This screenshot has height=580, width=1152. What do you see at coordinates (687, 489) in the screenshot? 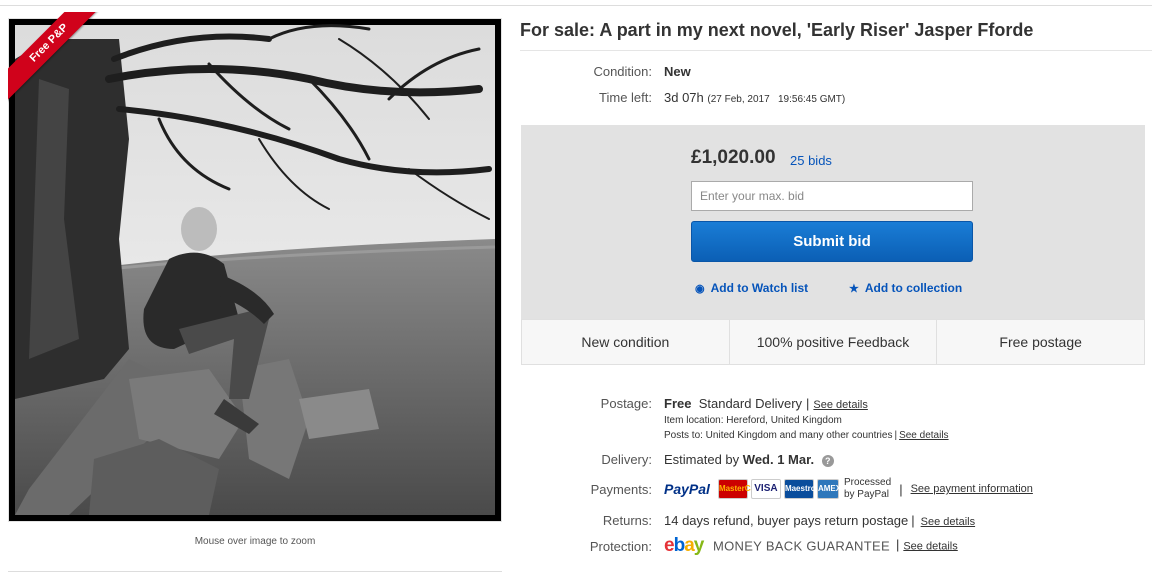
I see `paypal-logo: PayPal` at bounding box center [687, 489].